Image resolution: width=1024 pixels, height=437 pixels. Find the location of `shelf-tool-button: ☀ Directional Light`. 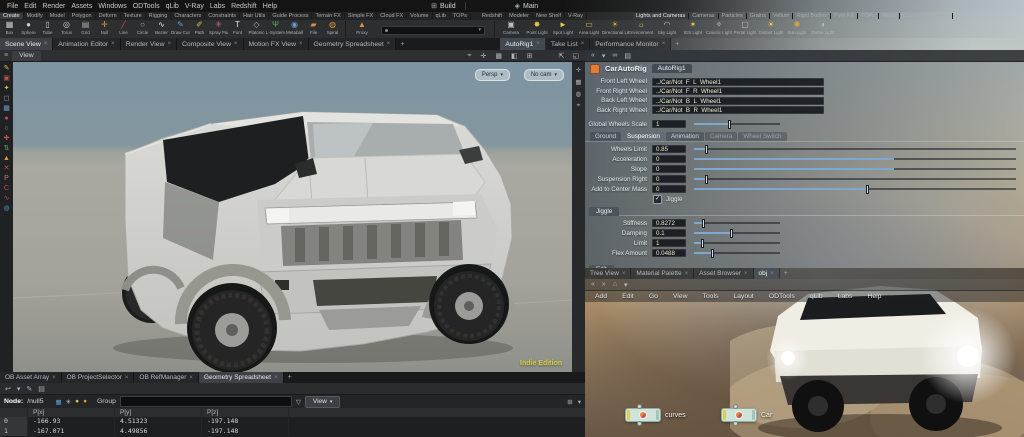

shelf-tool-button: ☀ Directional Light is located at coordinates (615, 27).